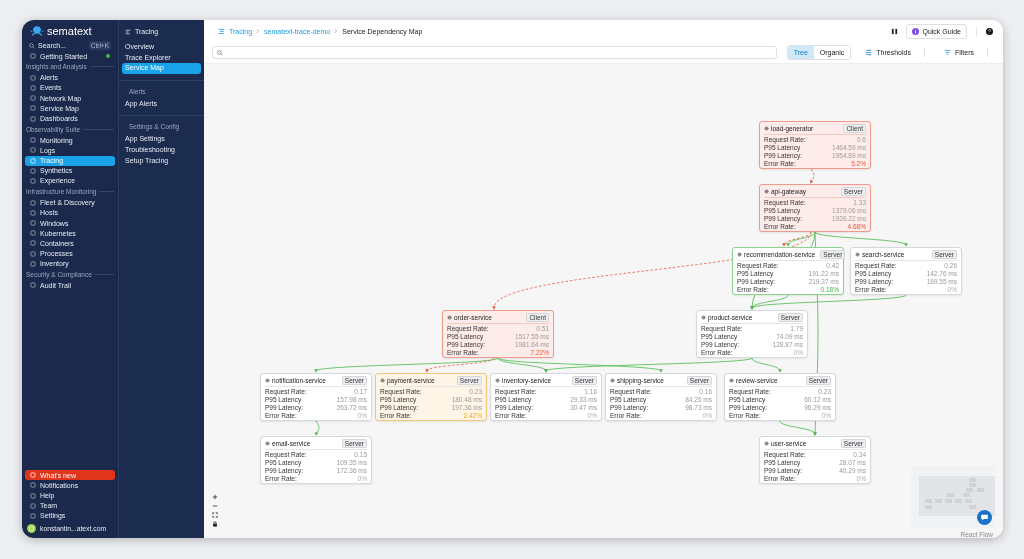 Image resolution: width=1024 pixels, height=559 pixels. Describe the element at coordinates (69, 31) in the screenshot. I see `logo-text: sematext` at that location.